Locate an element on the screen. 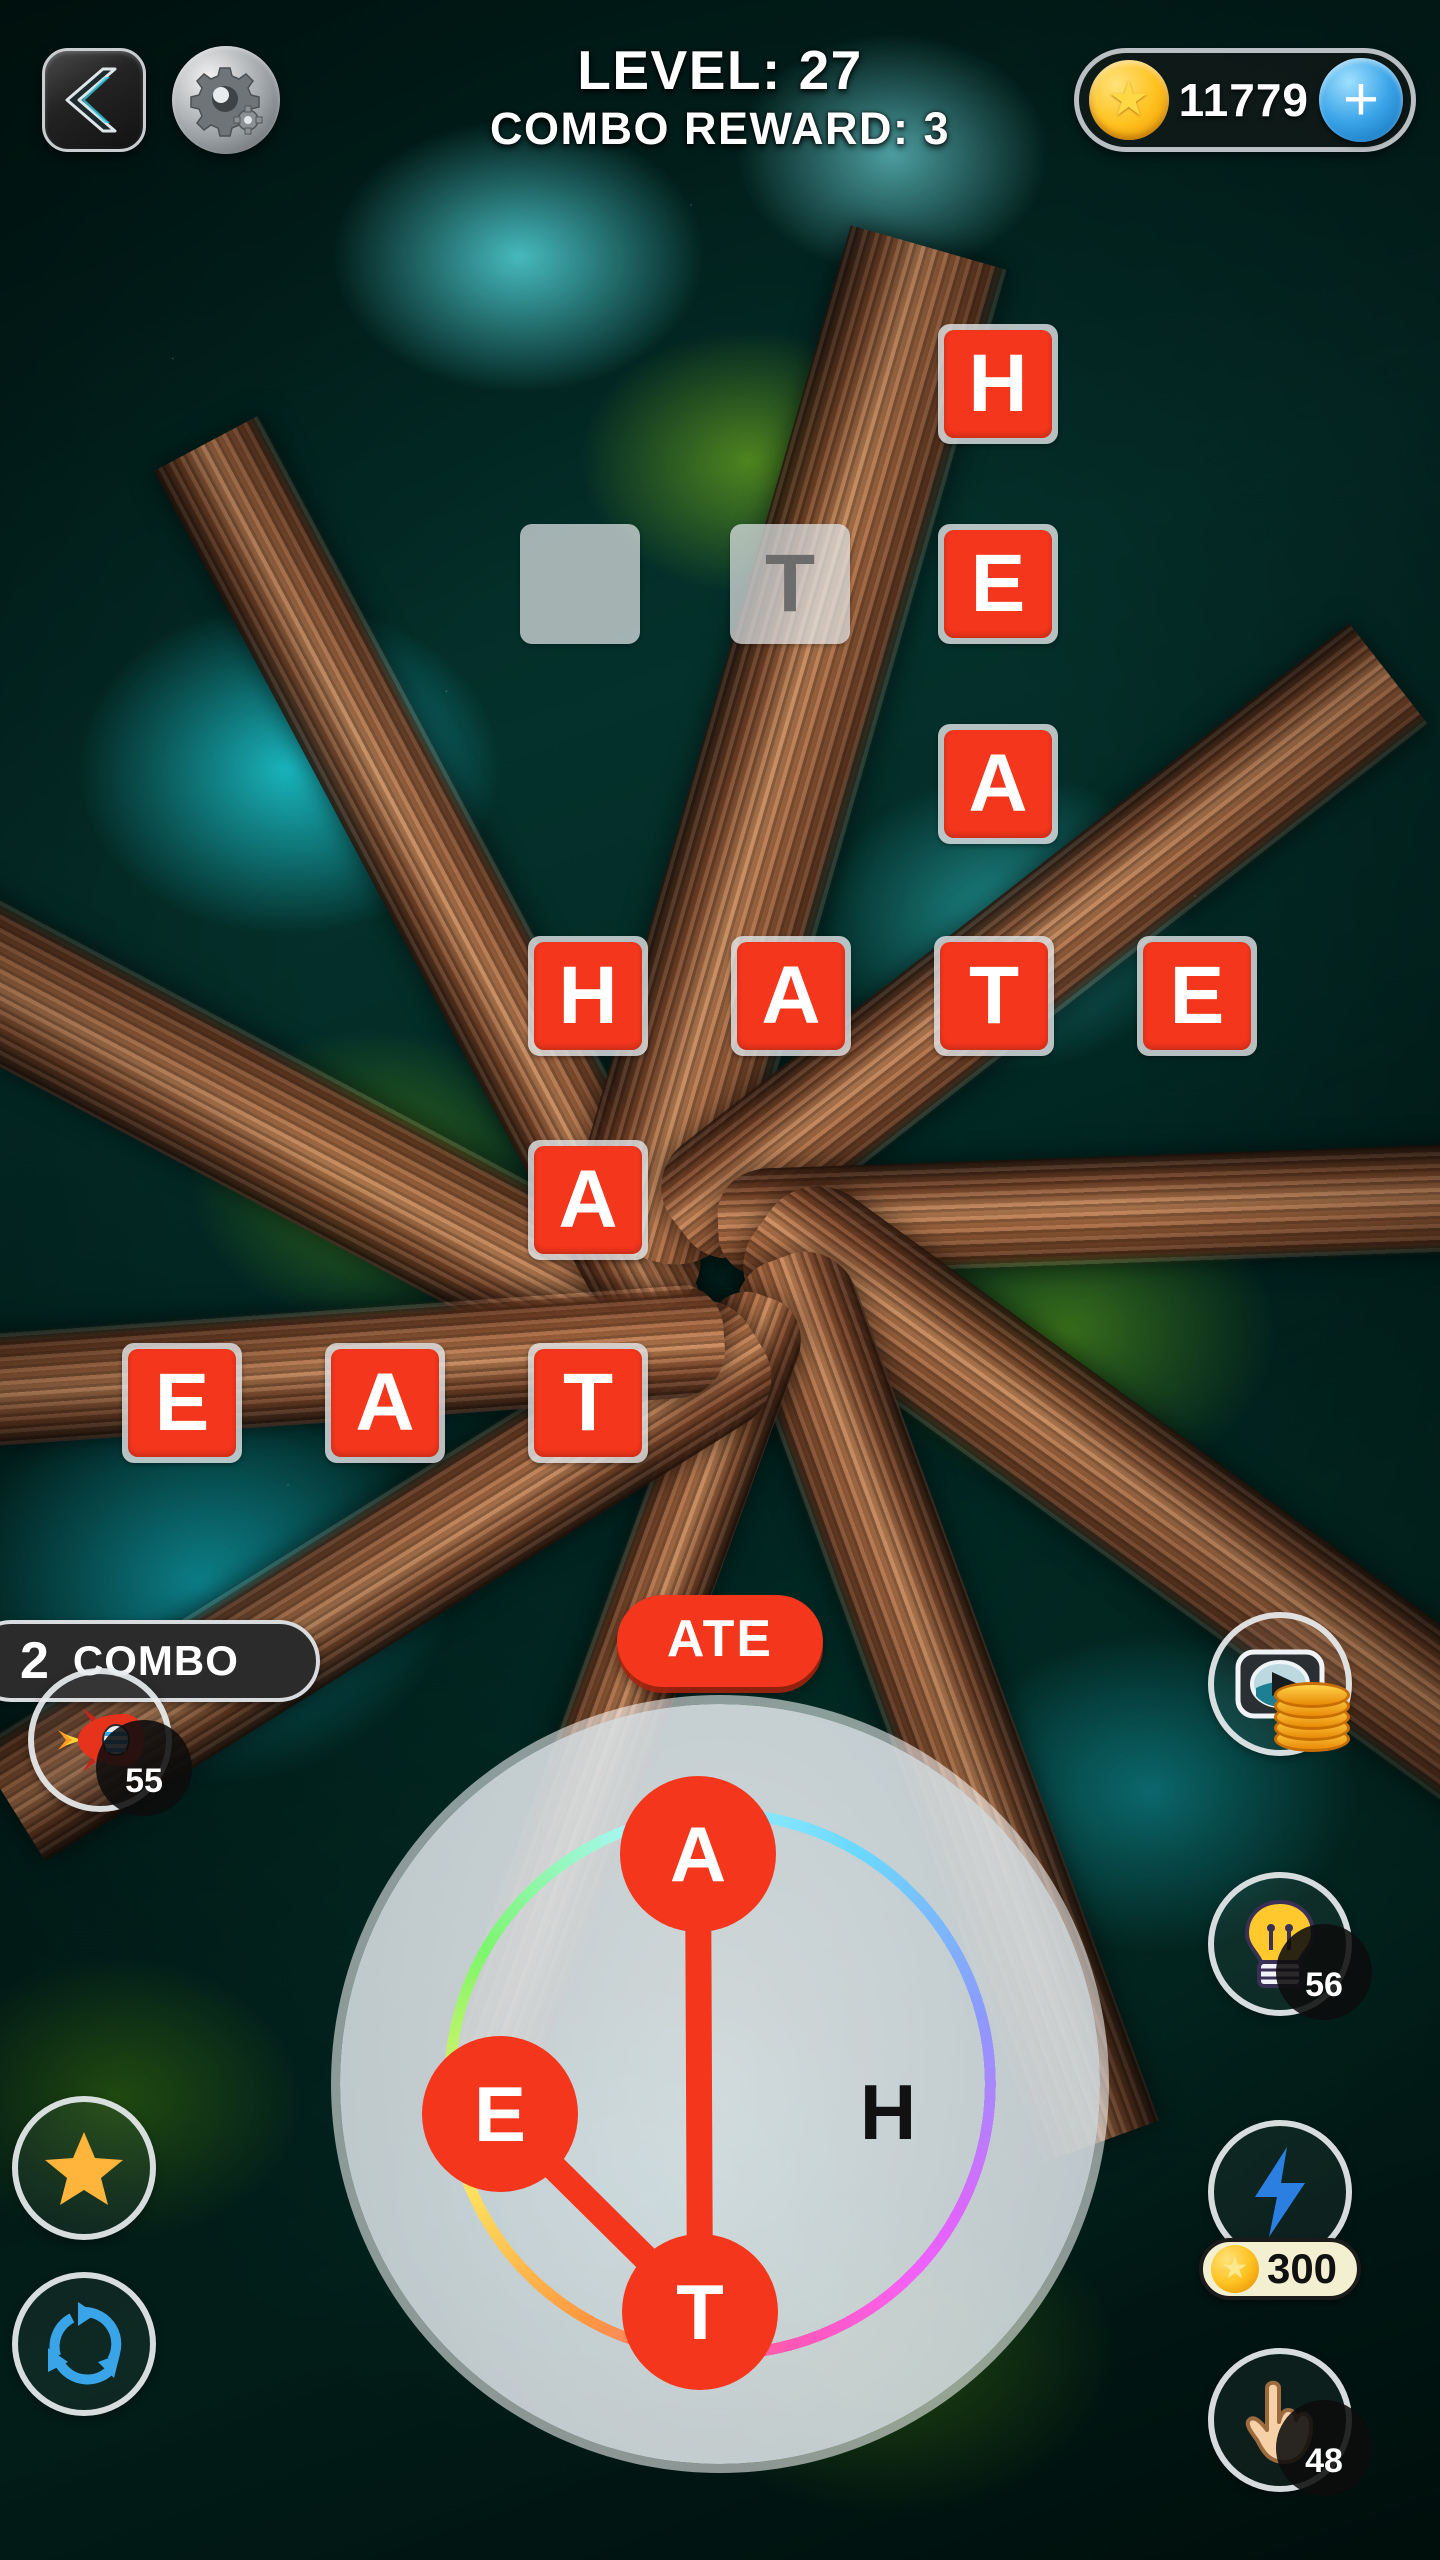 The width and height of the screenshot is (1440, 2560). coin-star-icon: ★ is located at coordinates (1234, 2269).